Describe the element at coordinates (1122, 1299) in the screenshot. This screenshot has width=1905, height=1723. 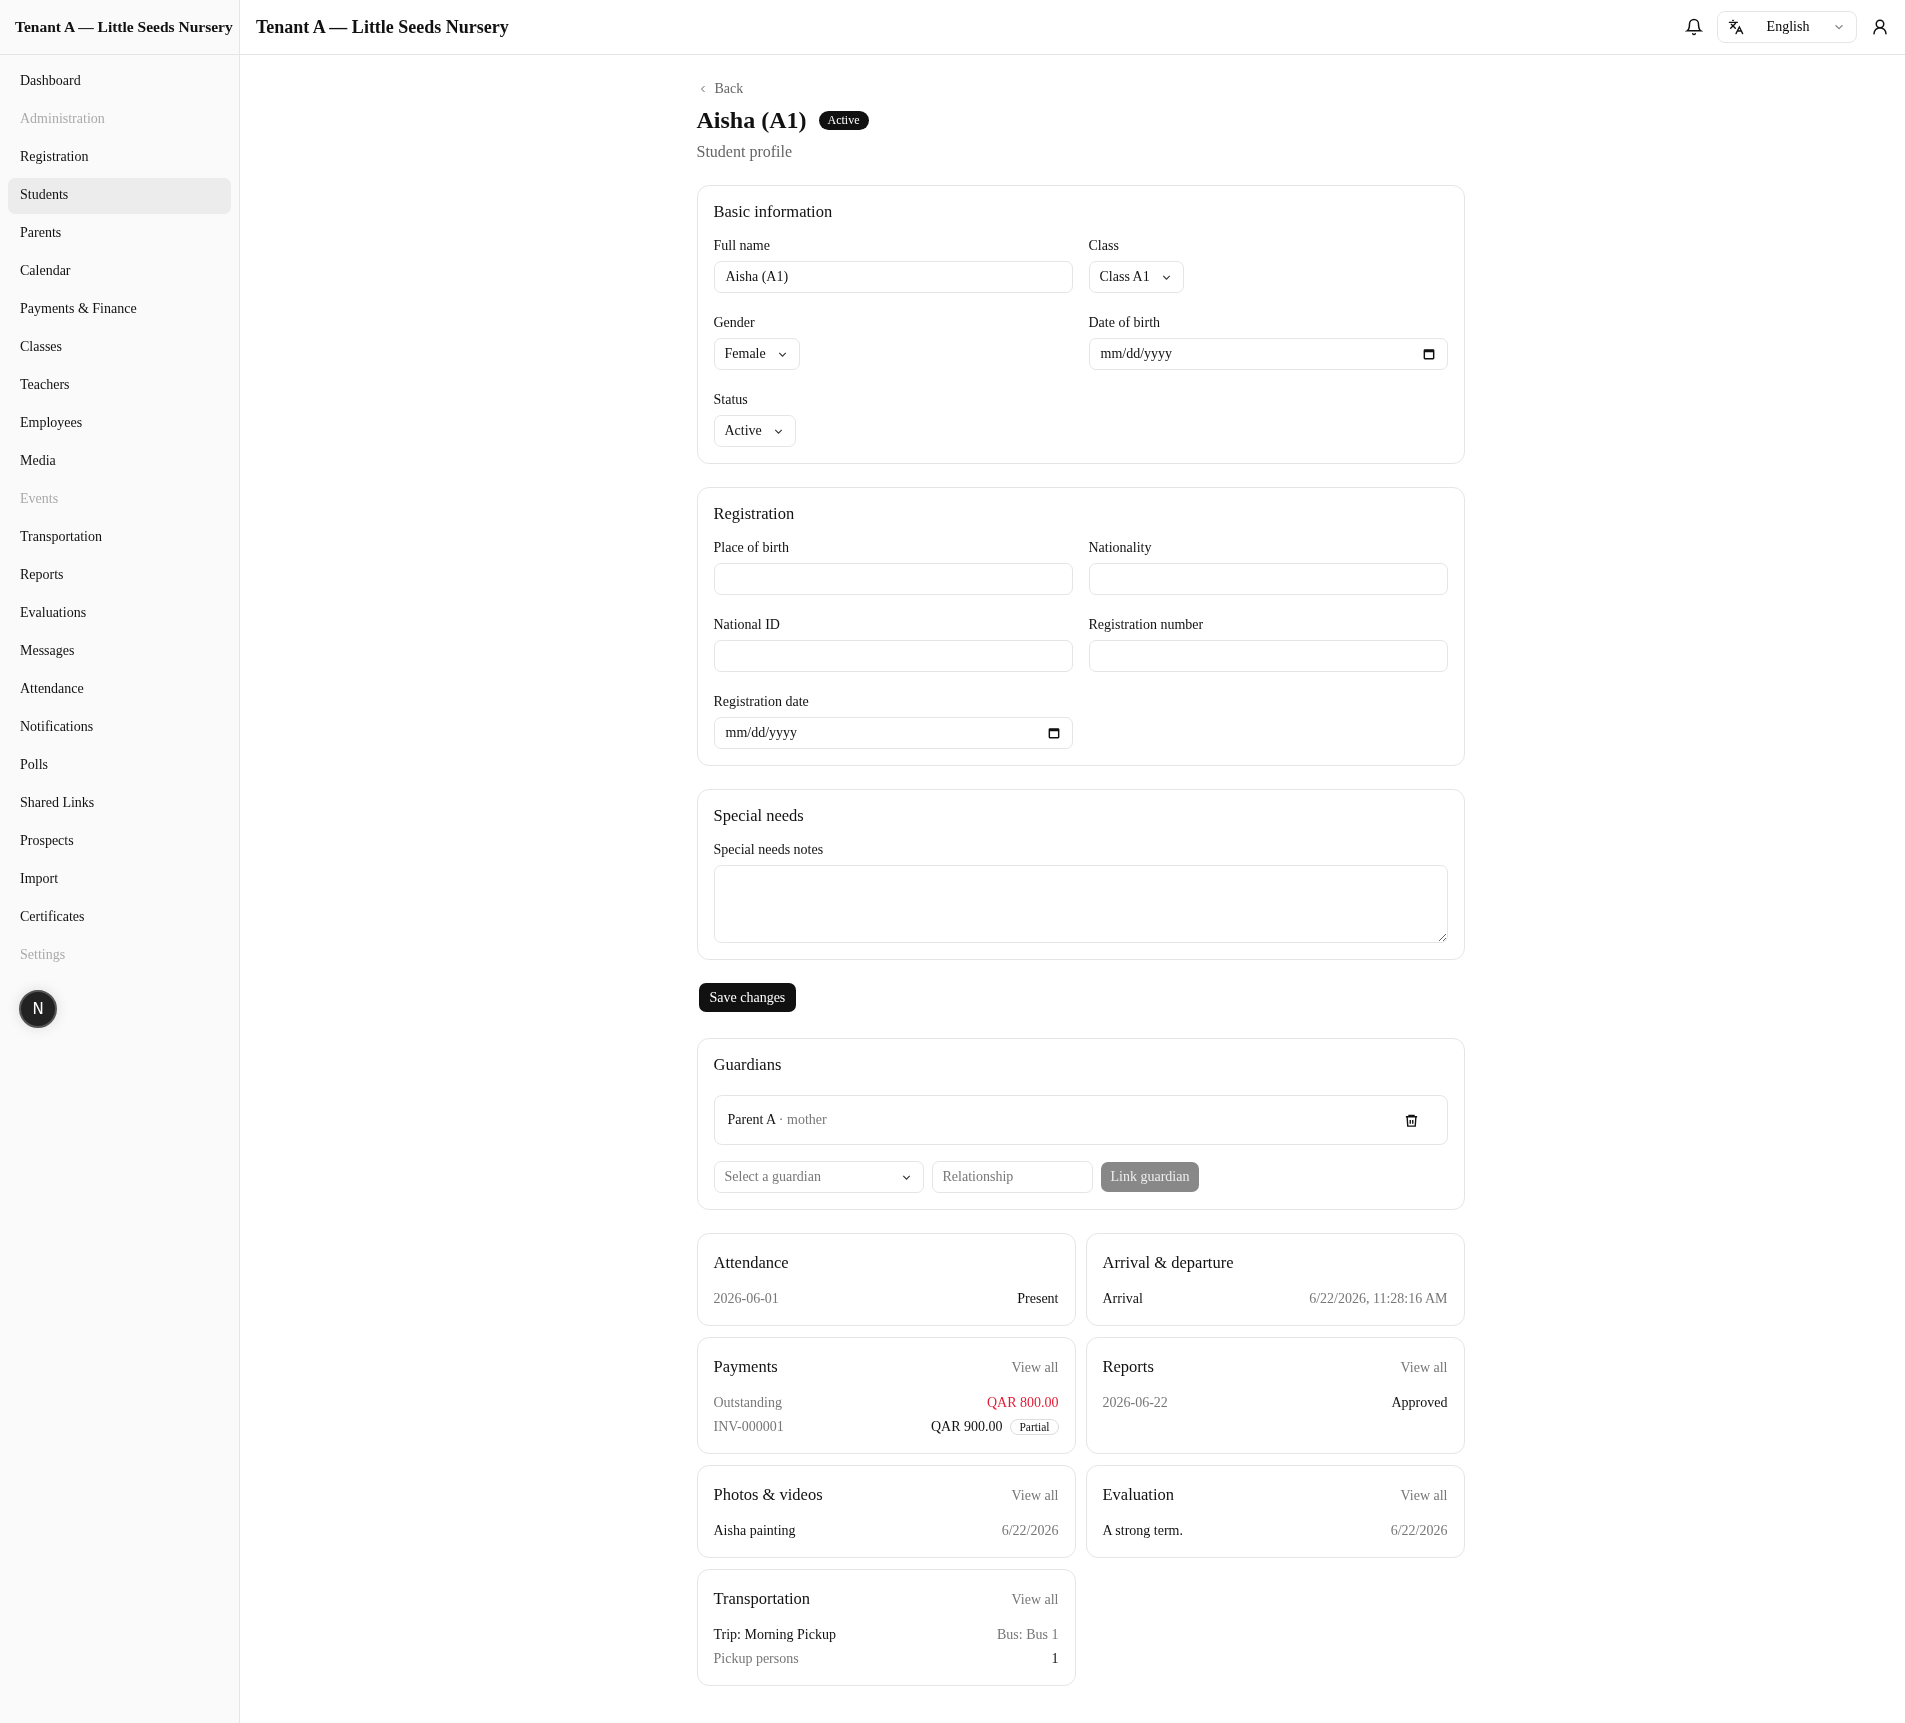
I see `row-label: Arrival` at that location.